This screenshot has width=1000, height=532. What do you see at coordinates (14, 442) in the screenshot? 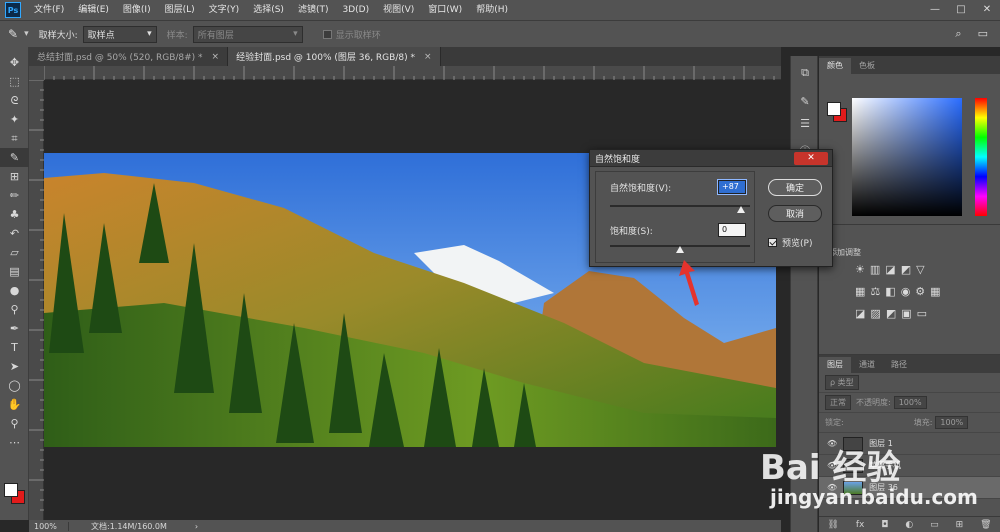
I see `more-tools-icon: ⋯` at bounding box center [14, 442].